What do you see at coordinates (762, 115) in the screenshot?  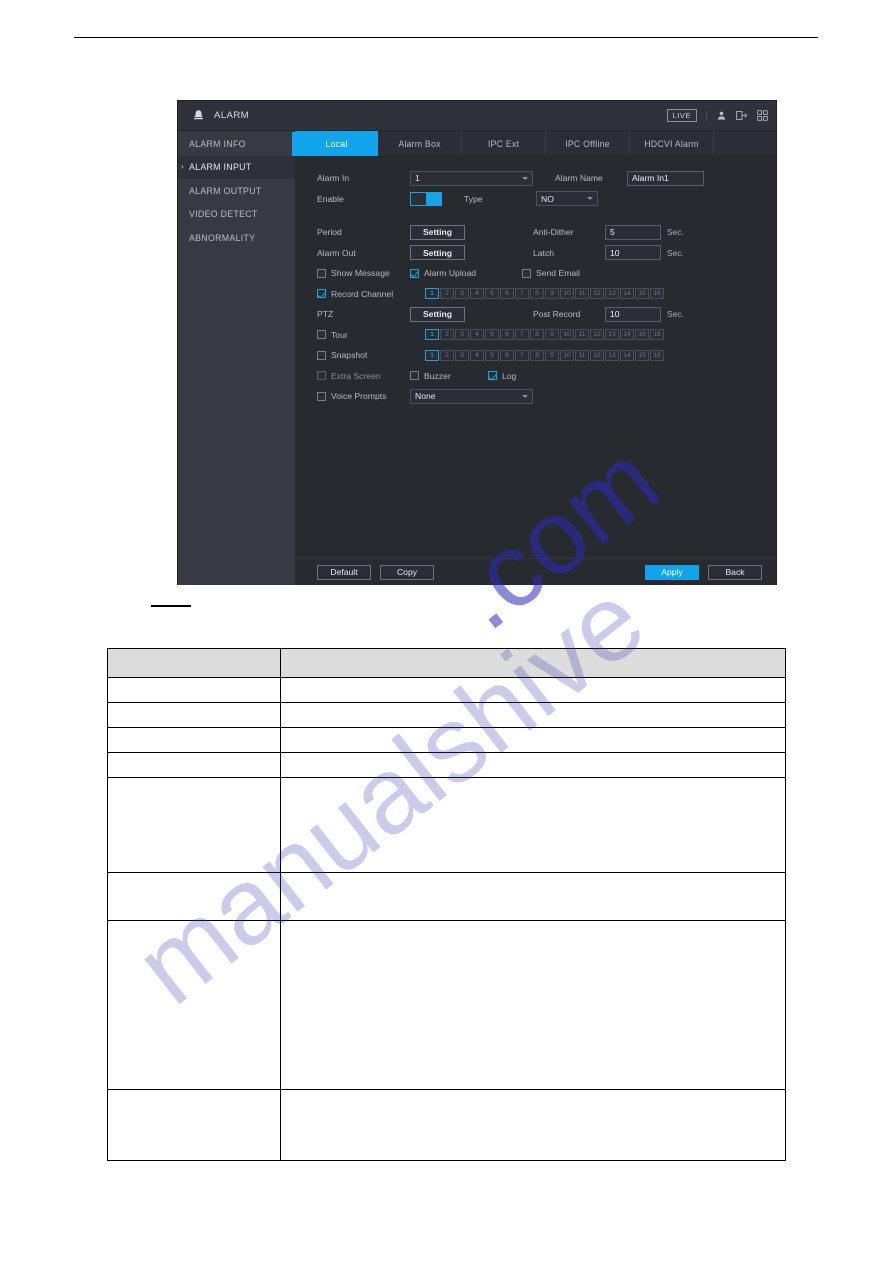 I see `grid-icon` at bounding box center [762, 115].